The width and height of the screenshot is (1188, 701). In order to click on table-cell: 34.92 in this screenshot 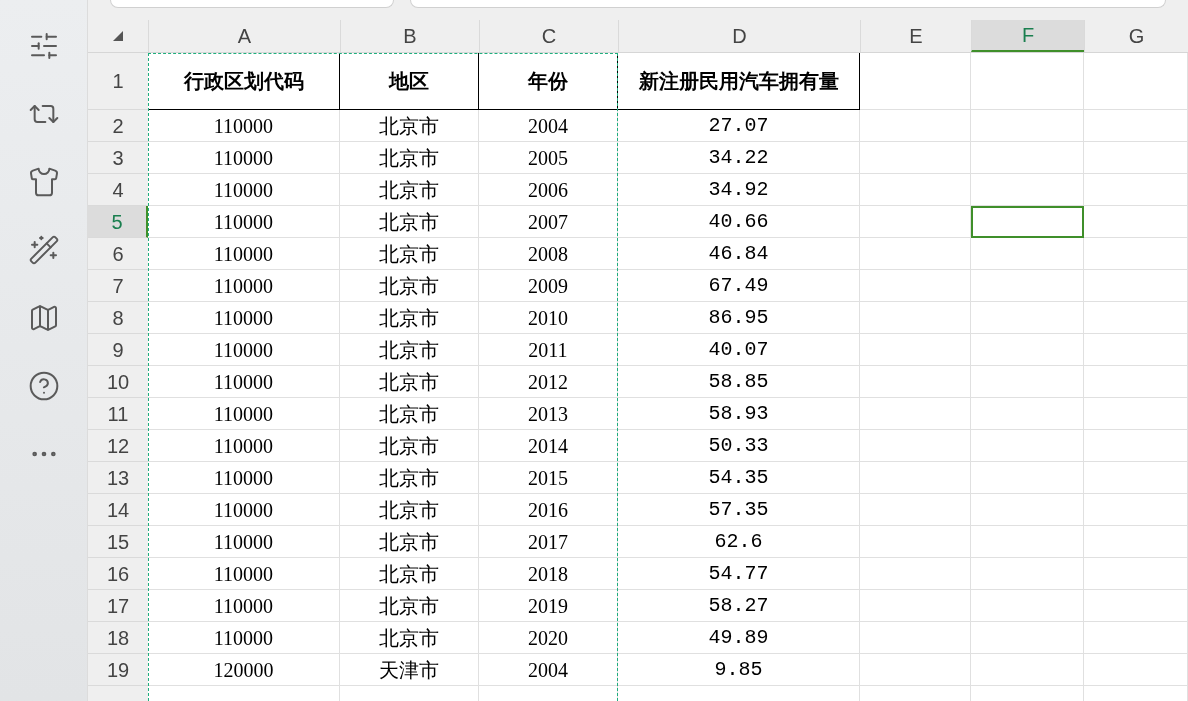, I will do `click(739, 190)`.